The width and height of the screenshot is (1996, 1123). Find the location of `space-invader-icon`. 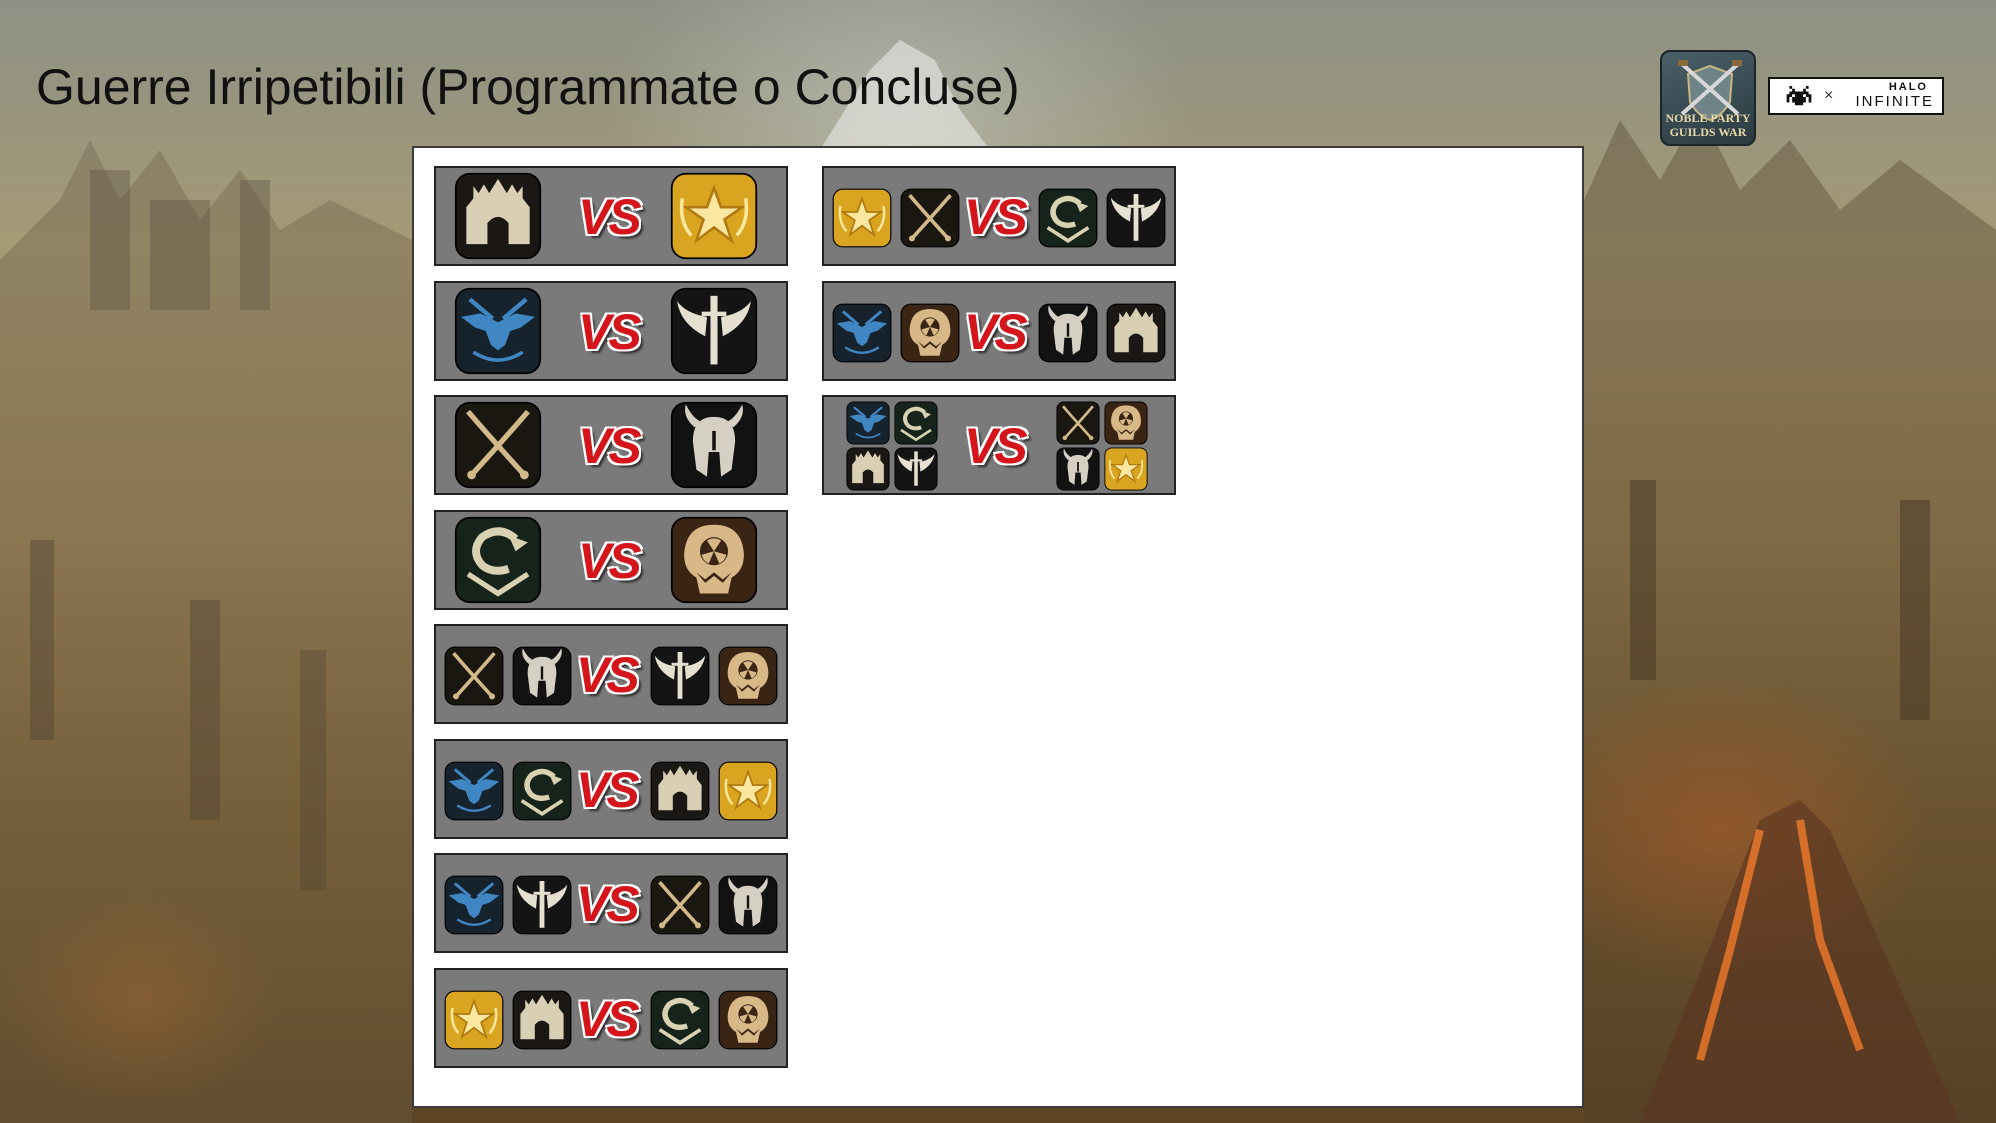

space-invader-icon is located at coordinates (1799, 96).